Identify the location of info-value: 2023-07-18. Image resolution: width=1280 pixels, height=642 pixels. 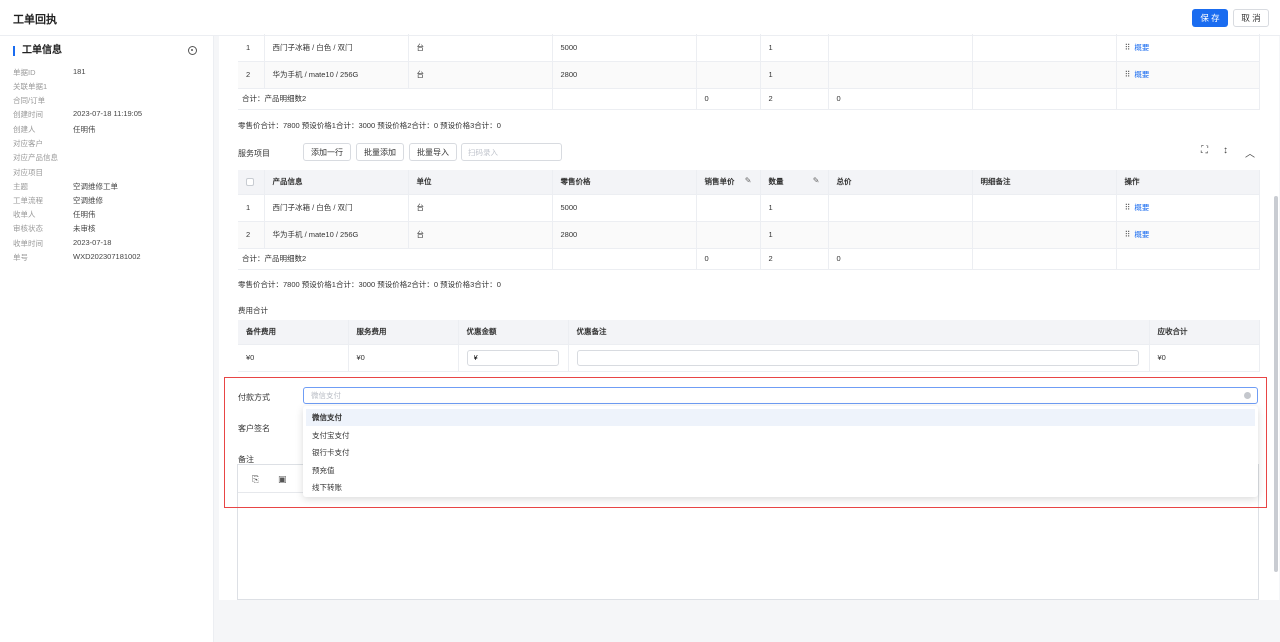
(92, 242).